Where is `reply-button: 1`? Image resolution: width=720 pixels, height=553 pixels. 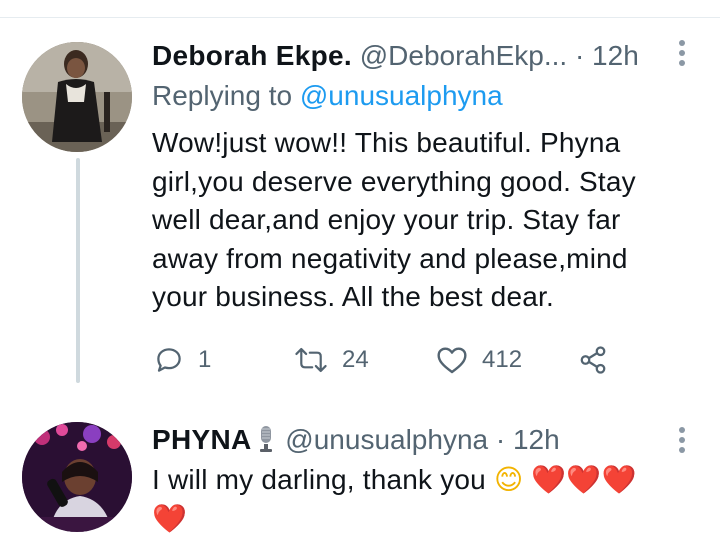 reply-button: 1 is located at coordinates (182, 360).